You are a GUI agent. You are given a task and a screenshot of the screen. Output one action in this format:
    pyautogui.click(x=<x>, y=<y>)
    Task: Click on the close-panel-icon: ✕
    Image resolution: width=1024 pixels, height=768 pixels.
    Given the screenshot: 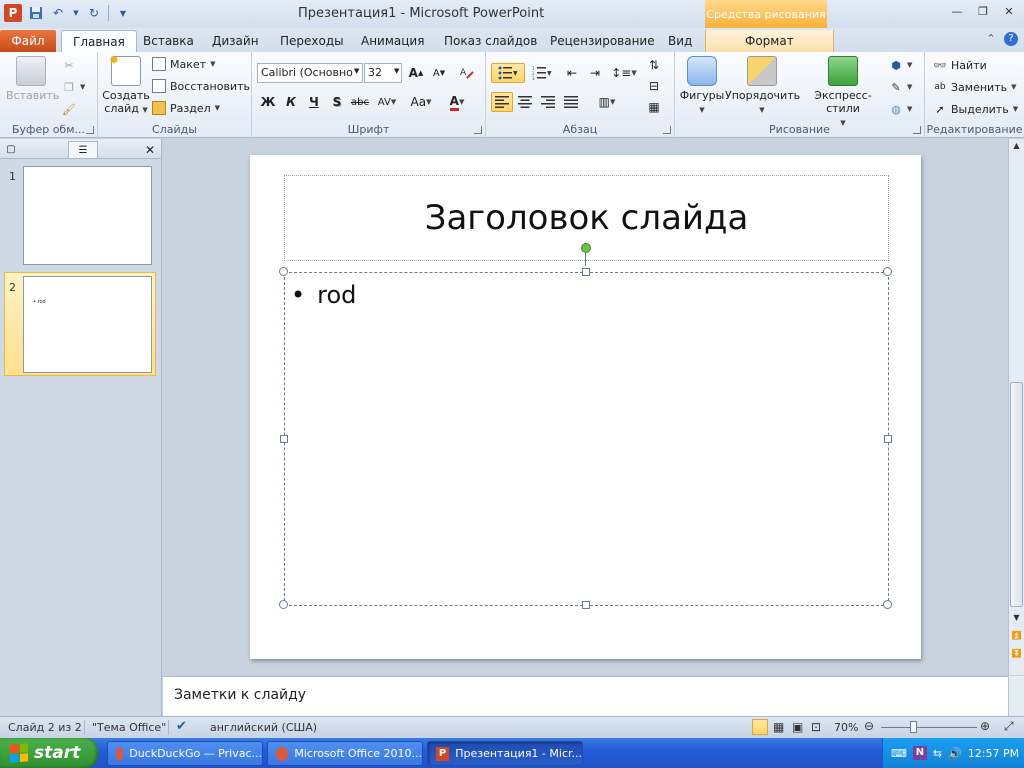 What is the action you would take?
    pyautogui.click(x=150, y=149)
    